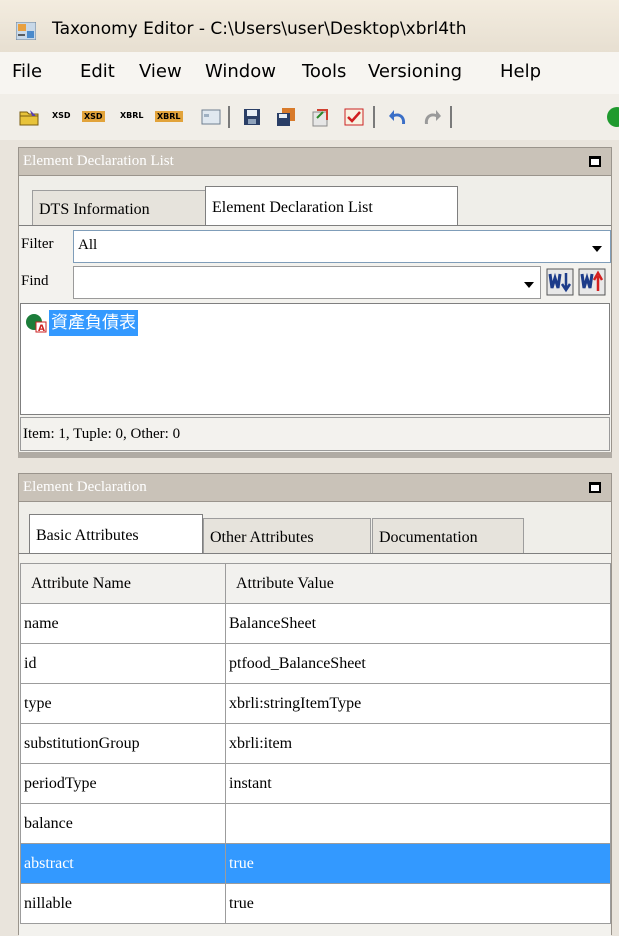 The image size is (619, 936). What do you see at coordinates (612, 117) in the screenshot?
I see `green-status-icon` at bounding box center [612, 117].